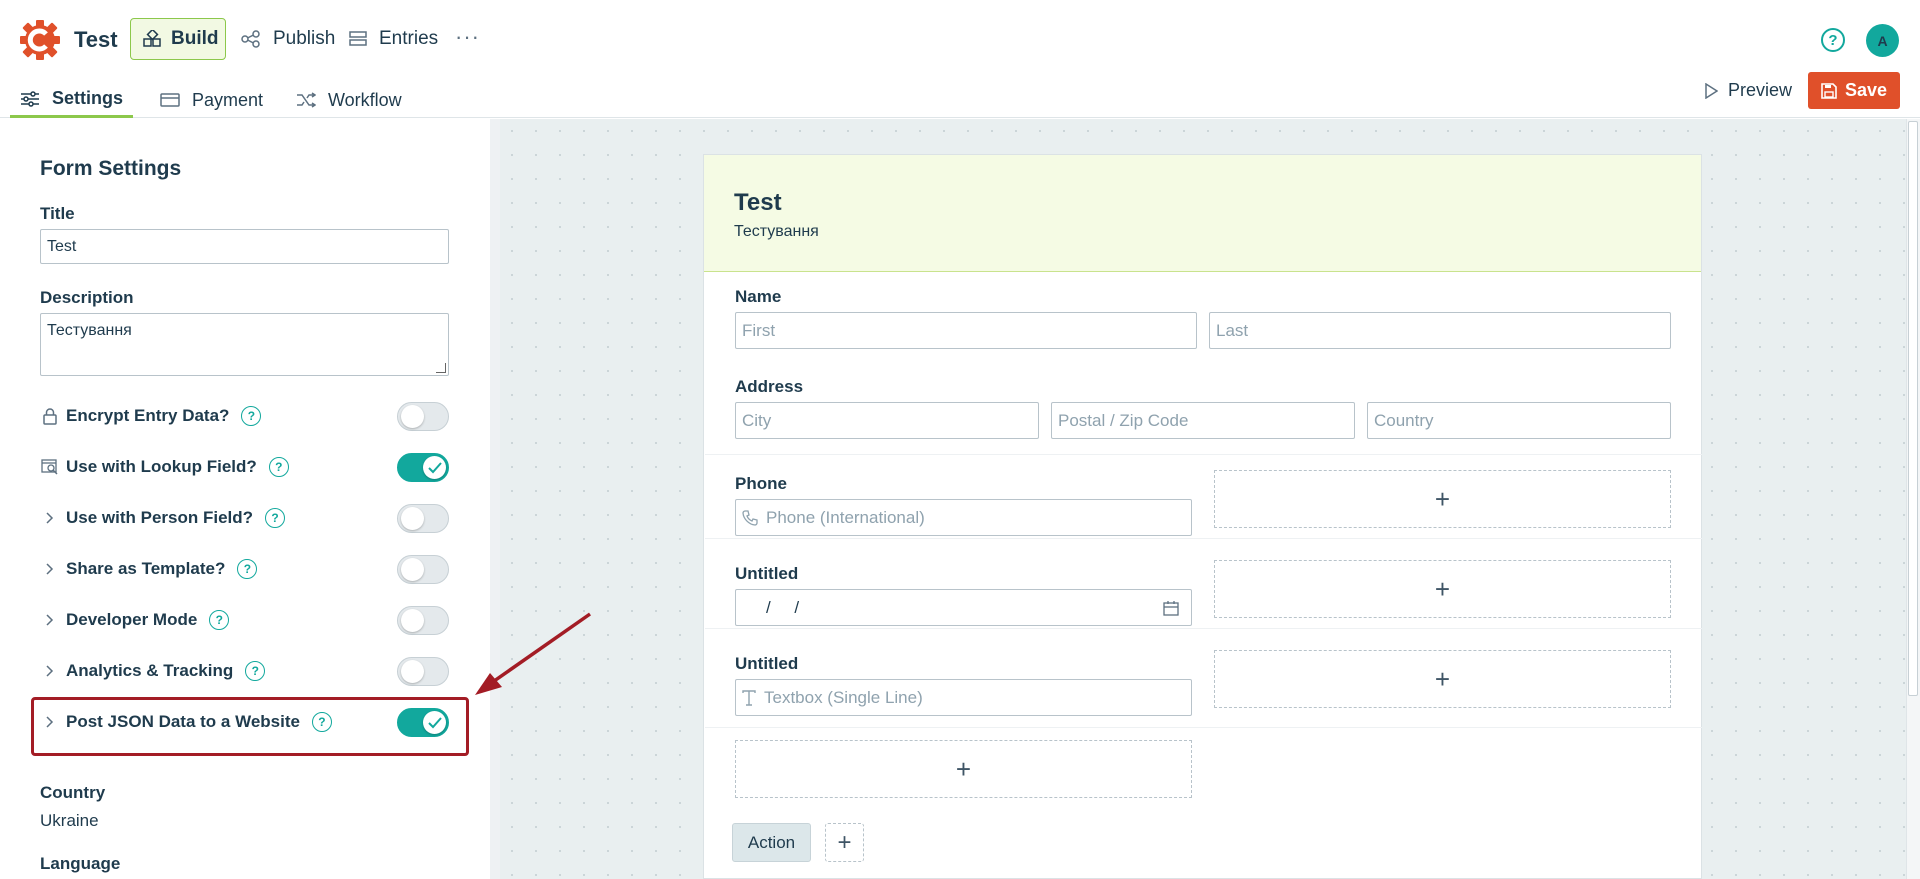 The height and width of the screenshot is (879, 1920). Describe the element at coordinates (963, 517) in the screenshot. I see `phone-input: Phone (International)` at that location.